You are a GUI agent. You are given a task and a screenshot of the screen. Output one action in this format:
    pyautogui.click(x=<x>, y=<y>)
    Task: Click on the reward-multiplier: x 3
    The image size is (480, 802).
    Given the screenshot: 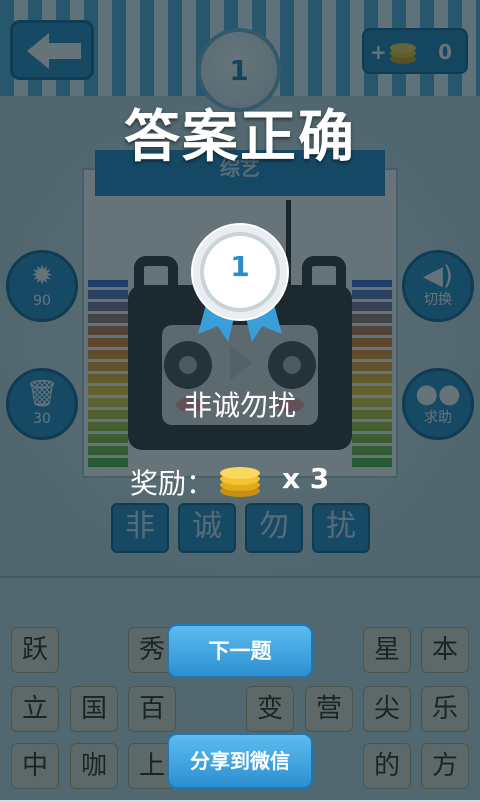 What is the action you would take?
    pyautogui.click(x=306, y=478)
    